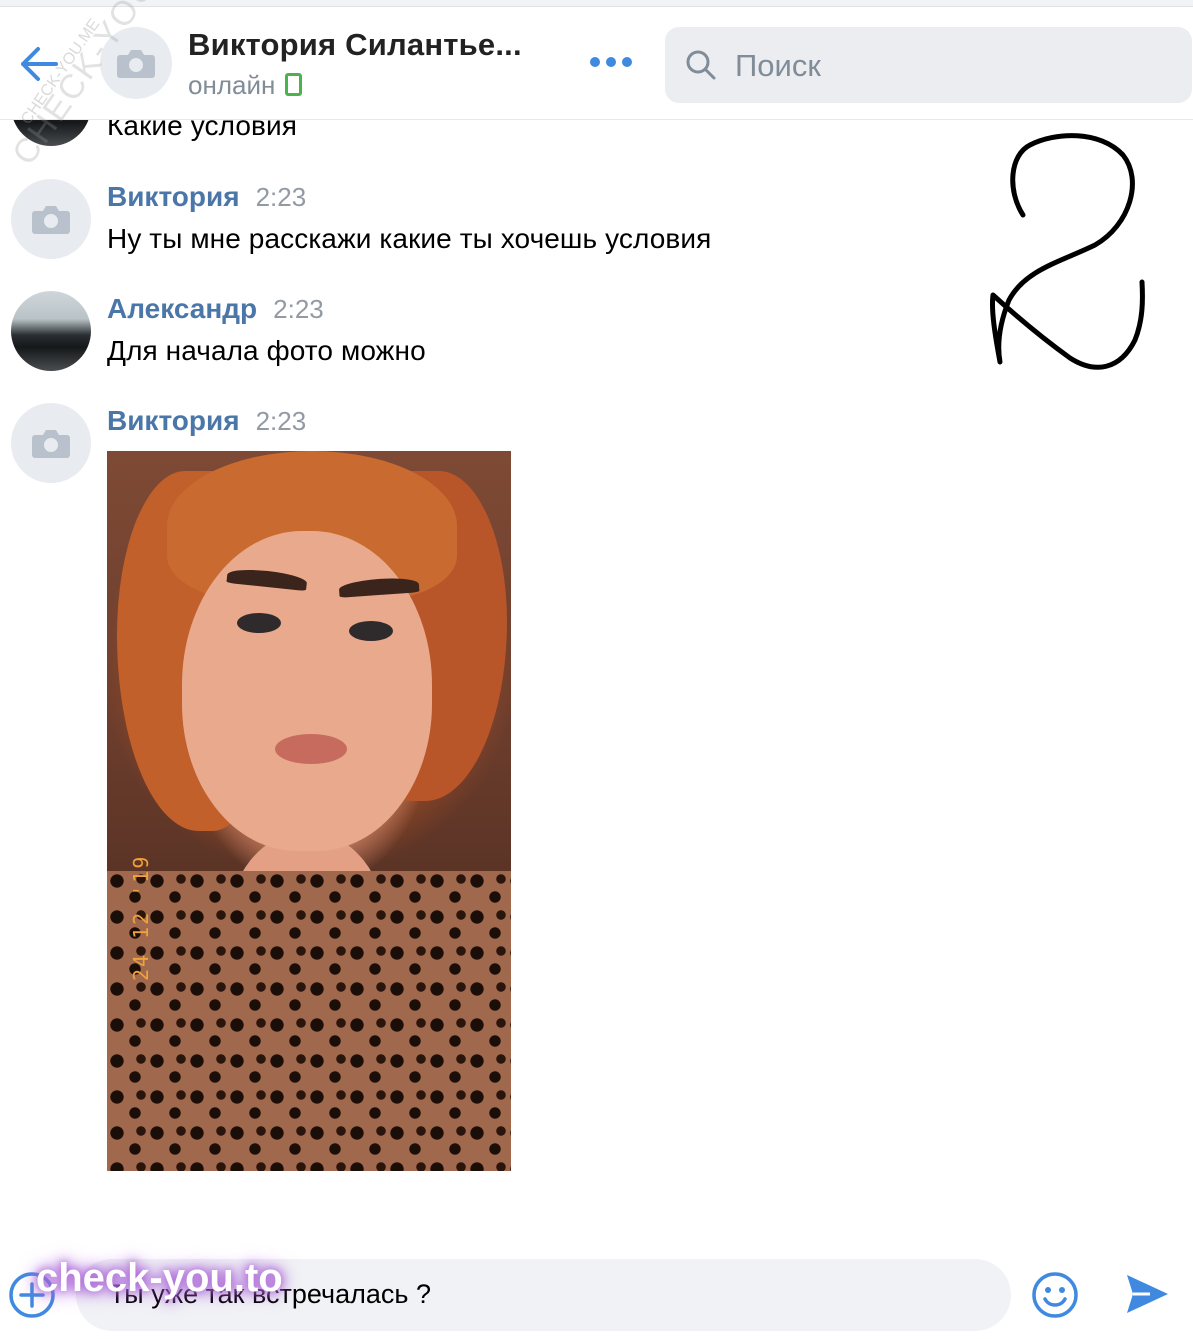  Describe the element at coordinates (182, 308) in the screenshot. I see `author-name: Александр` at that location.